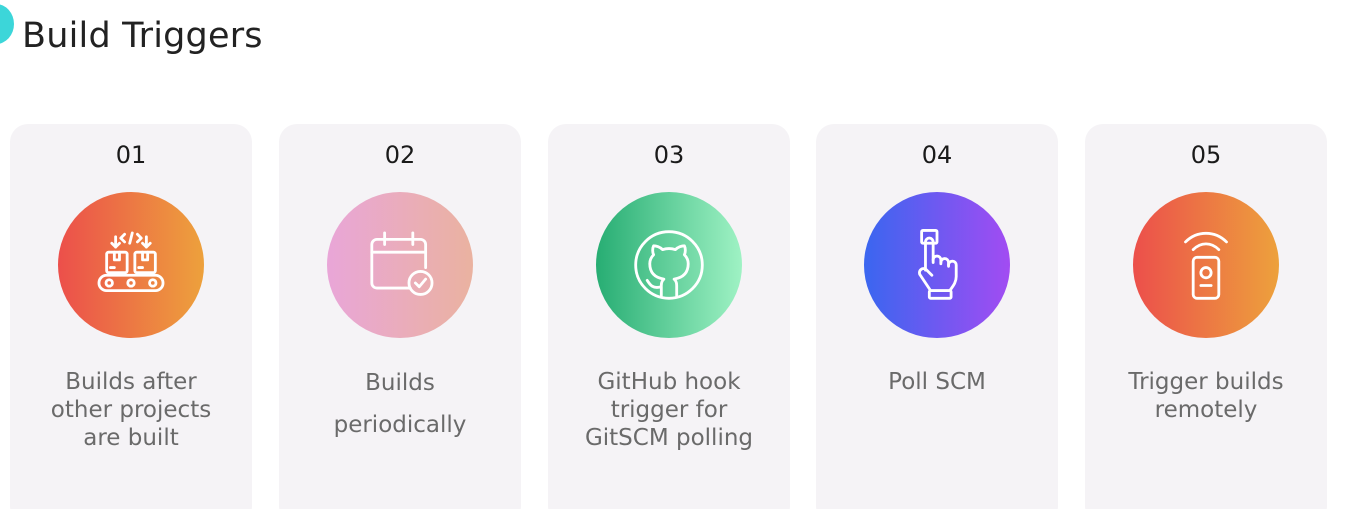 The image size is (1358, 509). Describe the element at coordinates (131, 410) in the screenshot. I see `card-label: Builds after other projects are built` at that location.